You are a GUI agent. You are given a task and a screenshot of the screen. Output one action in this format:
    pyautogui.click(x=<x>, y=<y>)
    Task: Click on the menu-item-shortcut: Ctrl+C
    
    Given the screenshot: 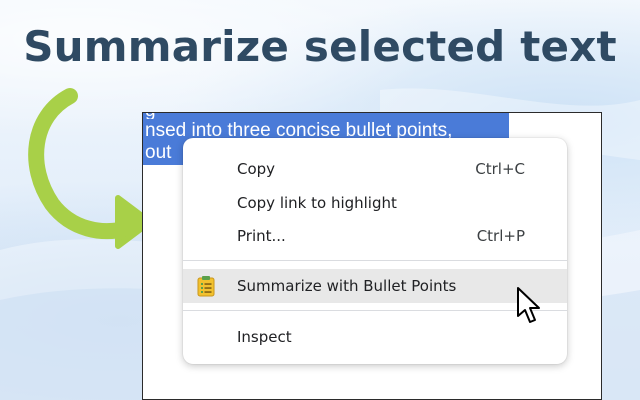 What is the action you would take?
    pyautogui.click(x=500, y=169)
    